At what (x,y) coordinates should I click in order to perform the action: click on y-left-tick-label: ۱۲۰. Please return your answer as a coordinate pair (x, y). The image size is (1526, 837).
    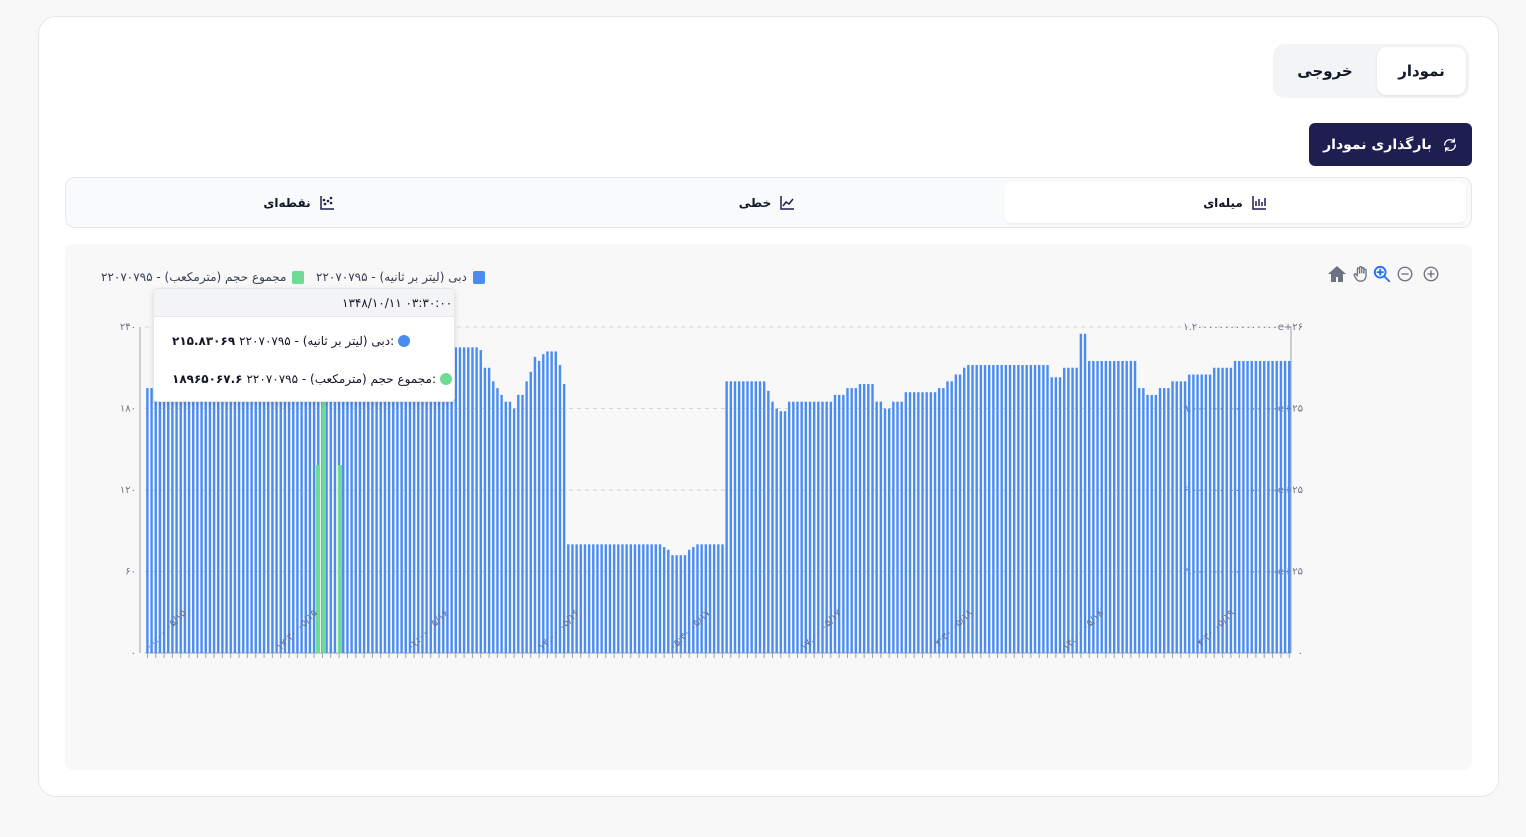
    Looking at the image, I should click on (128, 490).